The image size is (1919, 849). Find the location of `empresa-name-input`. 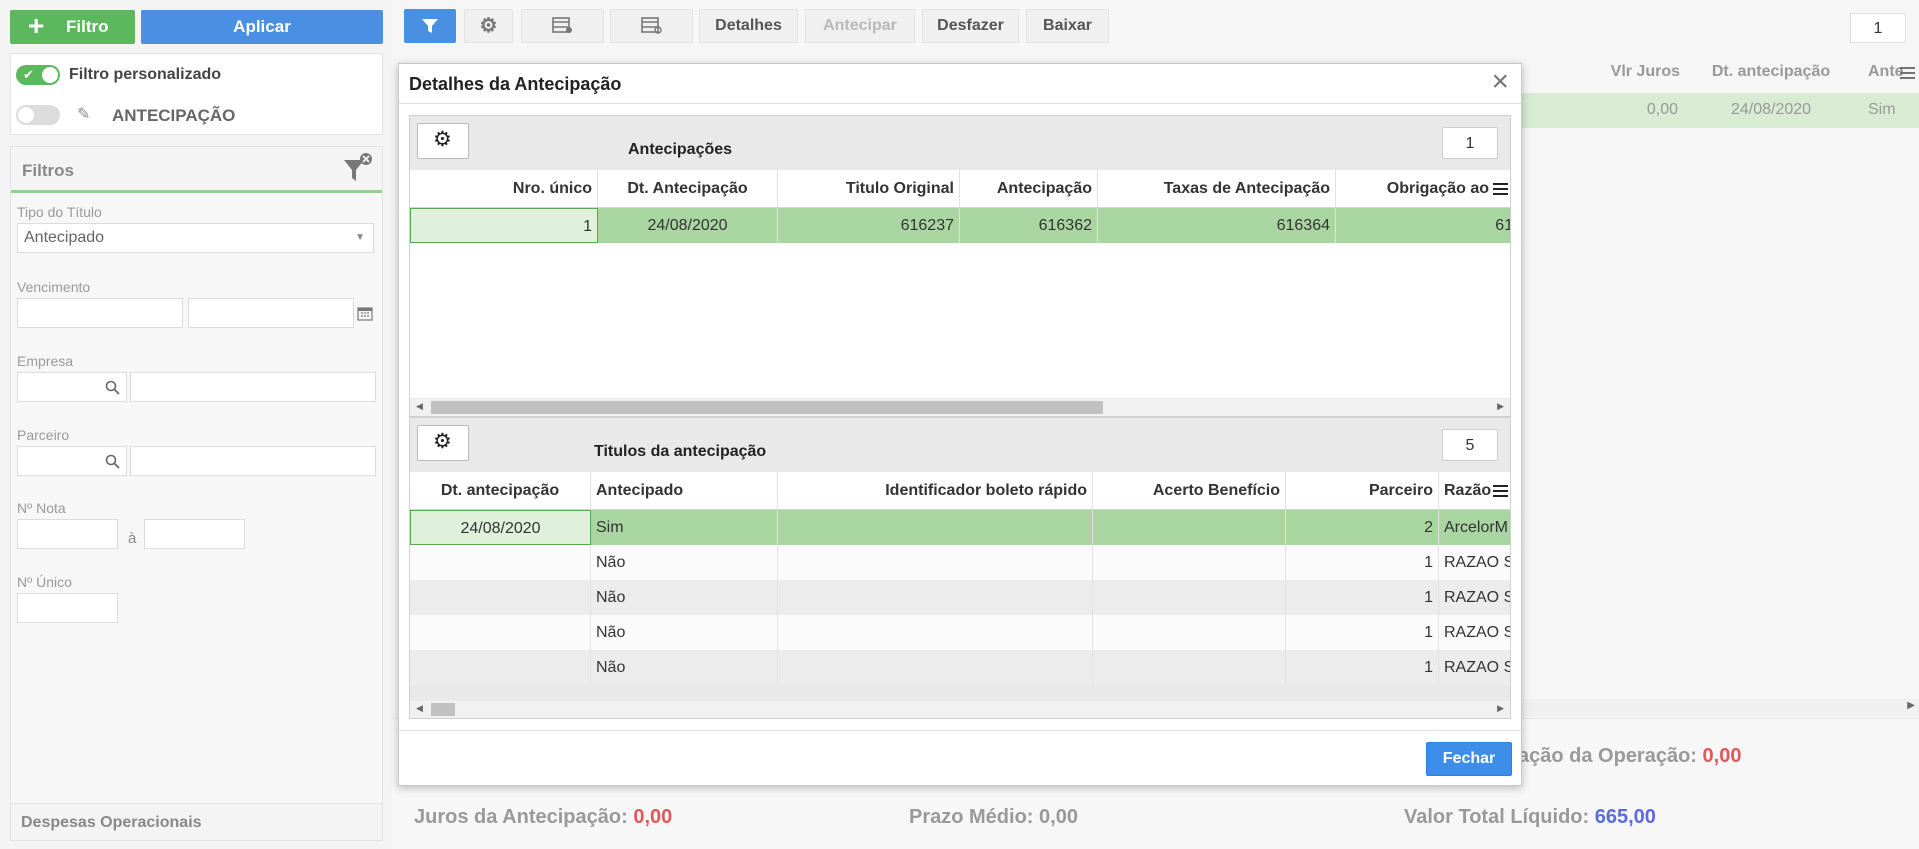

empresa-name-input is located at coordinates (253, 387).